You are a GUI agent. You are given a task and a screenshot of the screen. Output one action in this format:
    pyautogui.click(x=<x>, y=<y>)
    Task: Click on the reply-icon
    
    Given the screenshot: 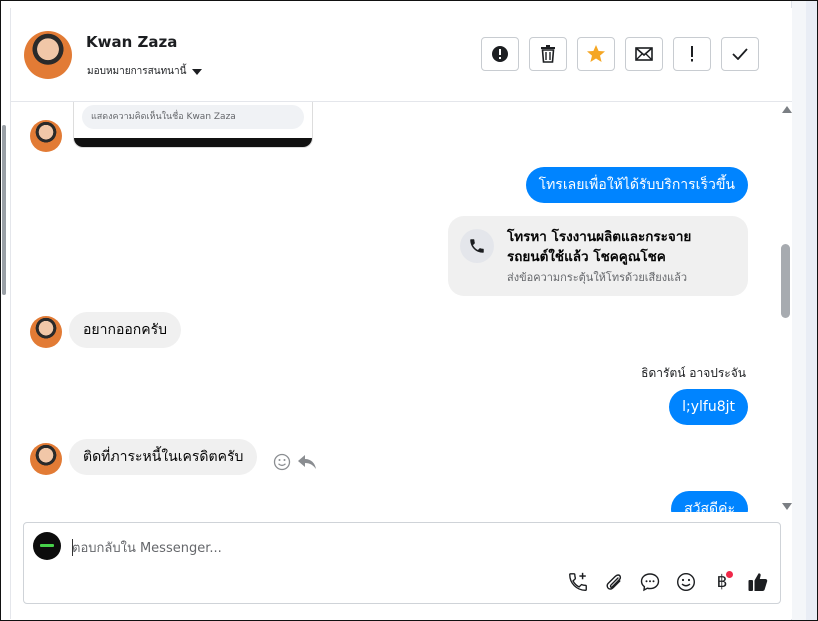 What is the action you would take?
    pyautogui.click(x=307, y=462)
    